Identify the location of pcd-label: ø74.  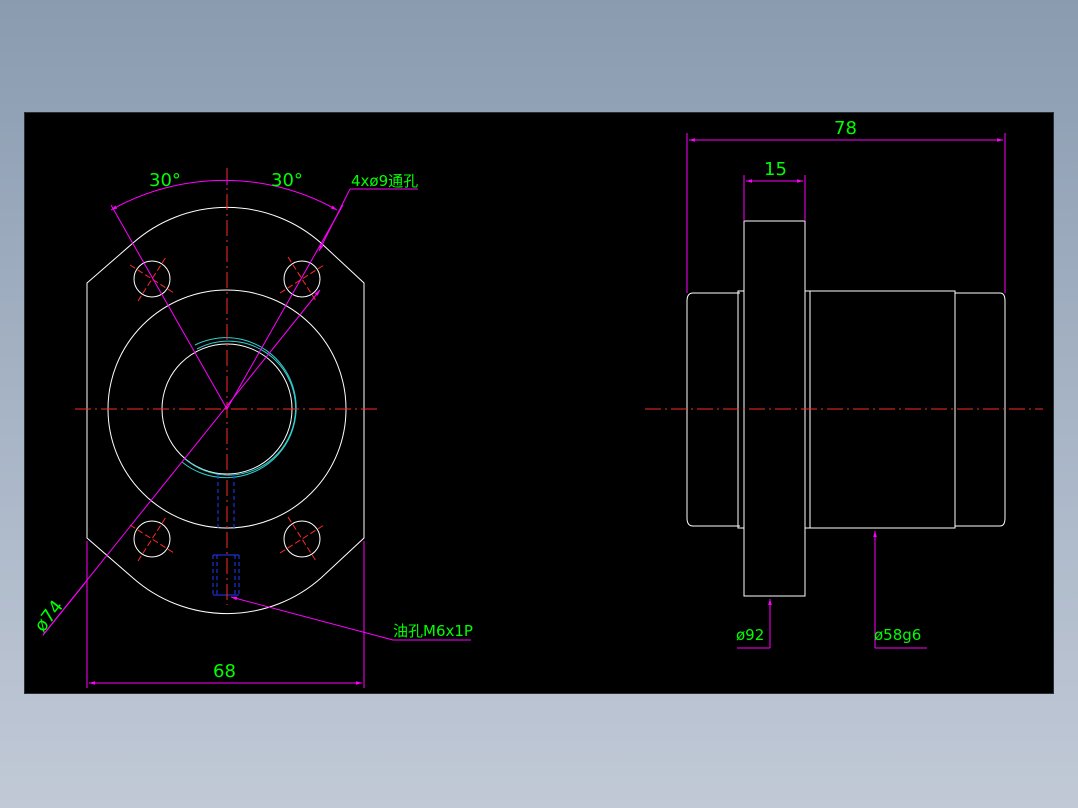
(48, 616).